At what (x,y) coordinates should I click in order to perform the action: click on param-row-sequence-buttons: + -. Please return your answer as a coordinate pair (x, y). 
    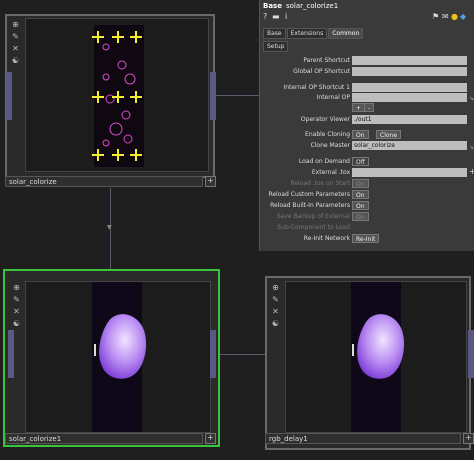
    Looking at the image, I should click on (367, 108).